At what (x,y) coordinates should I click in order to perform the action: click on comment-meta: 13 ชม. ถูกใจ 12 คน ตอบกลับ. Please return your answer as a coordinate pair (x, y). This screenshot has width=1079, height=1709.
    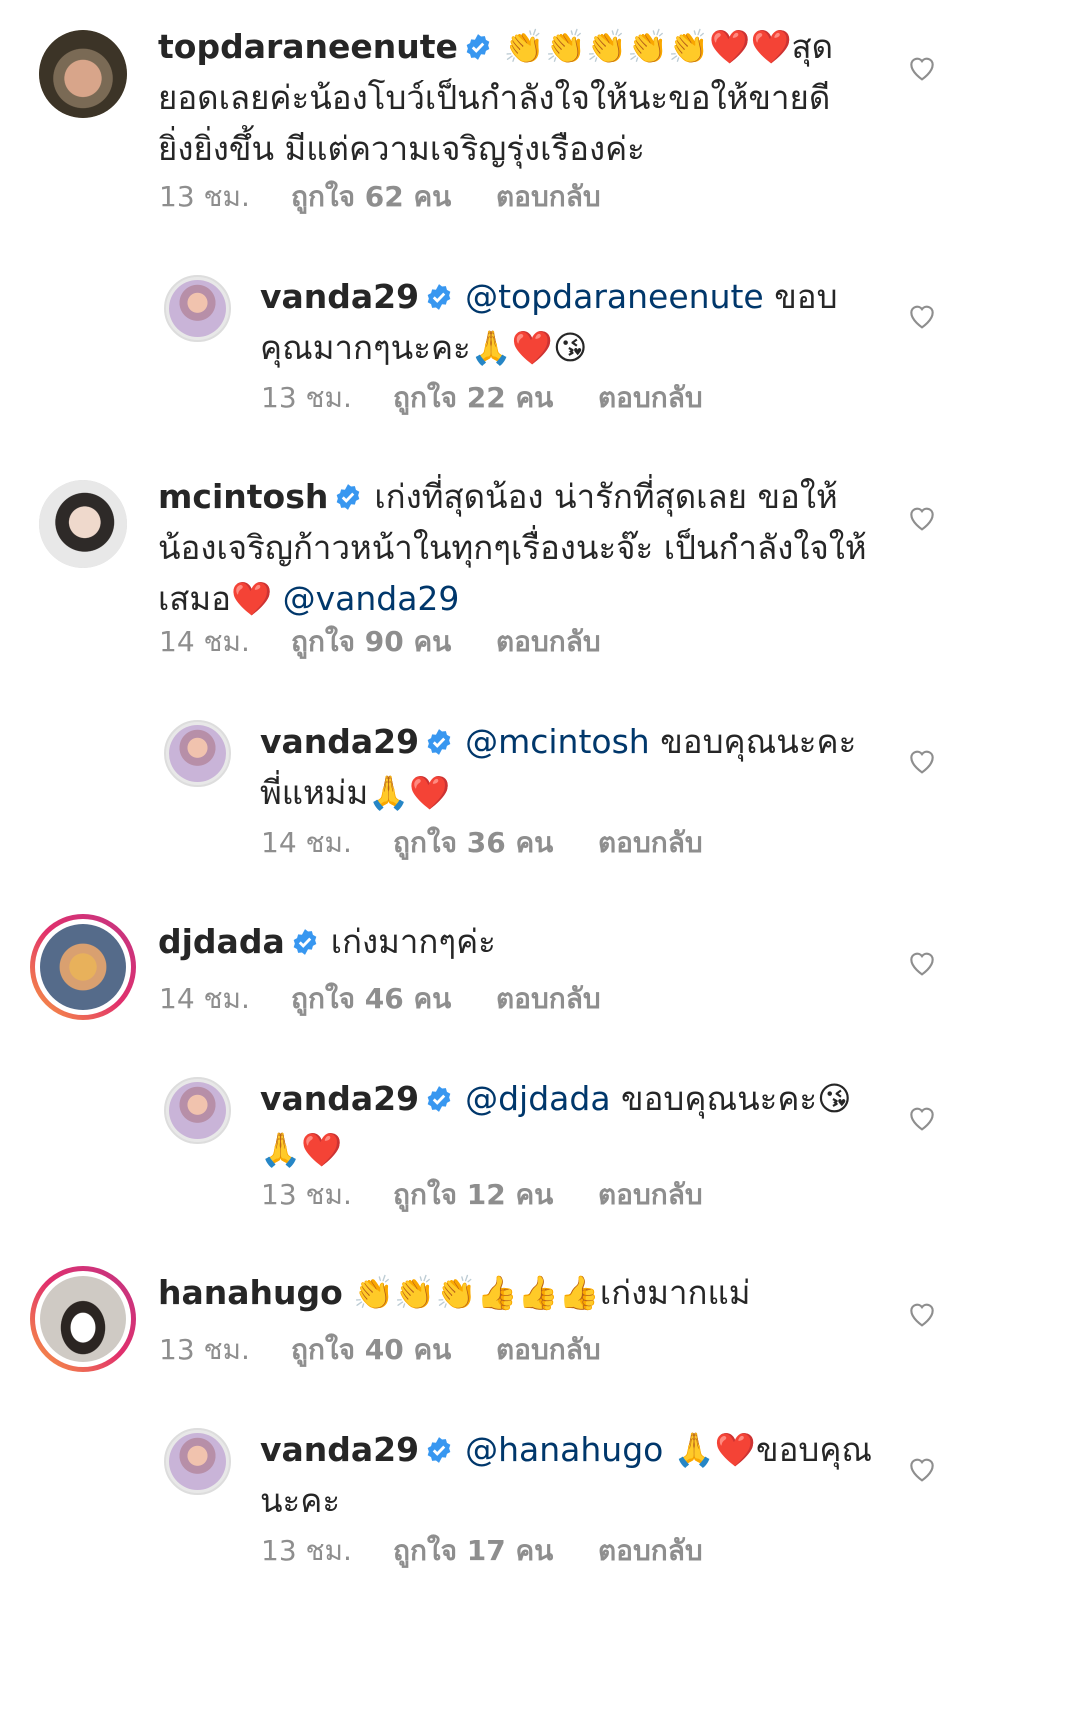
    Looking at the image, I should click on (482, 1195).